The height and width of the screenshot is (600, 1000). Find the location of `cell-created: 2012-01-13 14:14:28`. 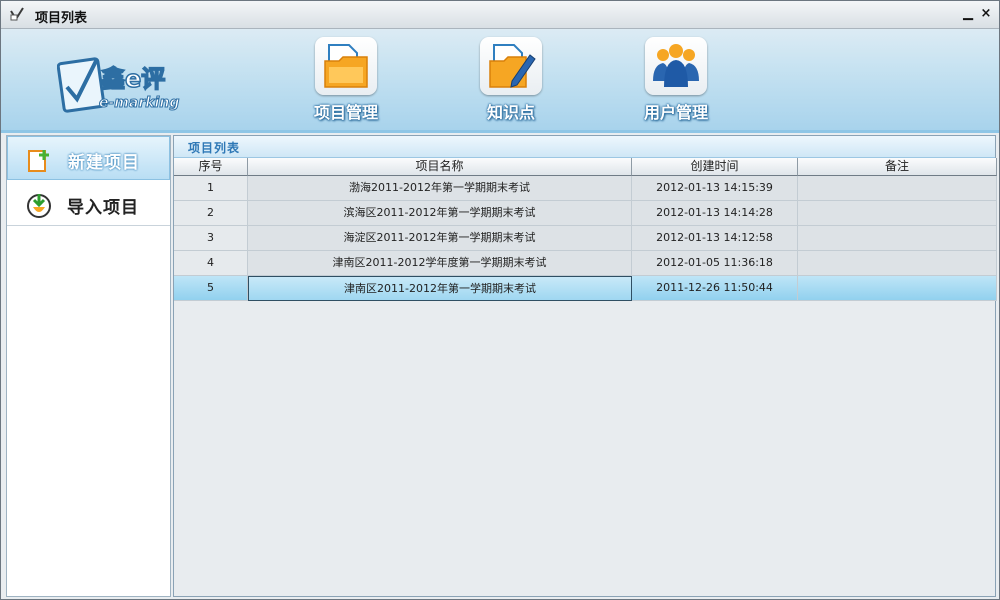

cell-created: 2012-01-13 14:14:28 is located at coordinates (715, 213).